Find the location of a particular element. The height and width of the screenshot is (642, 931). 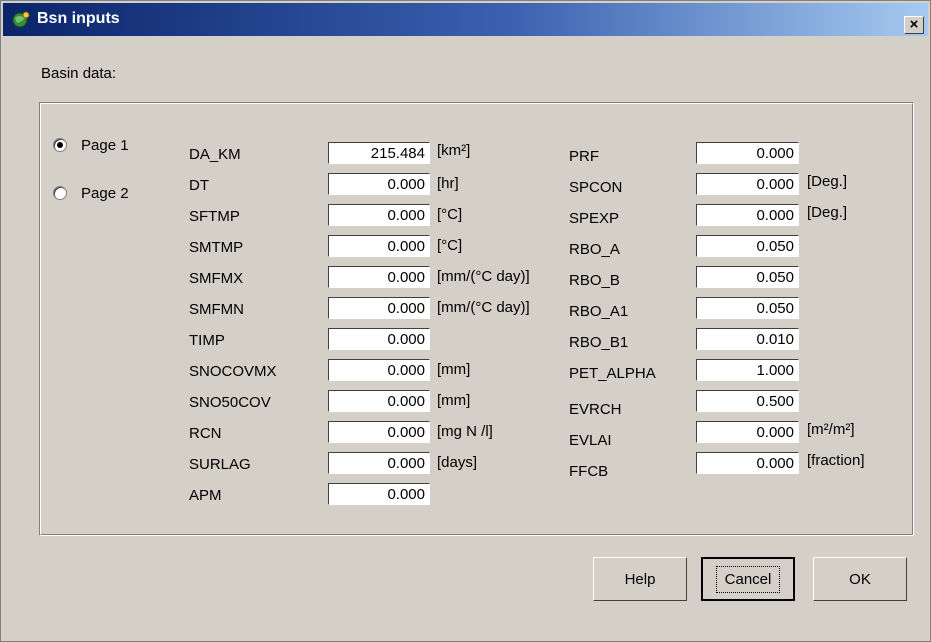

param-name: PET_ALPHA is located at coordinates (612, 373).